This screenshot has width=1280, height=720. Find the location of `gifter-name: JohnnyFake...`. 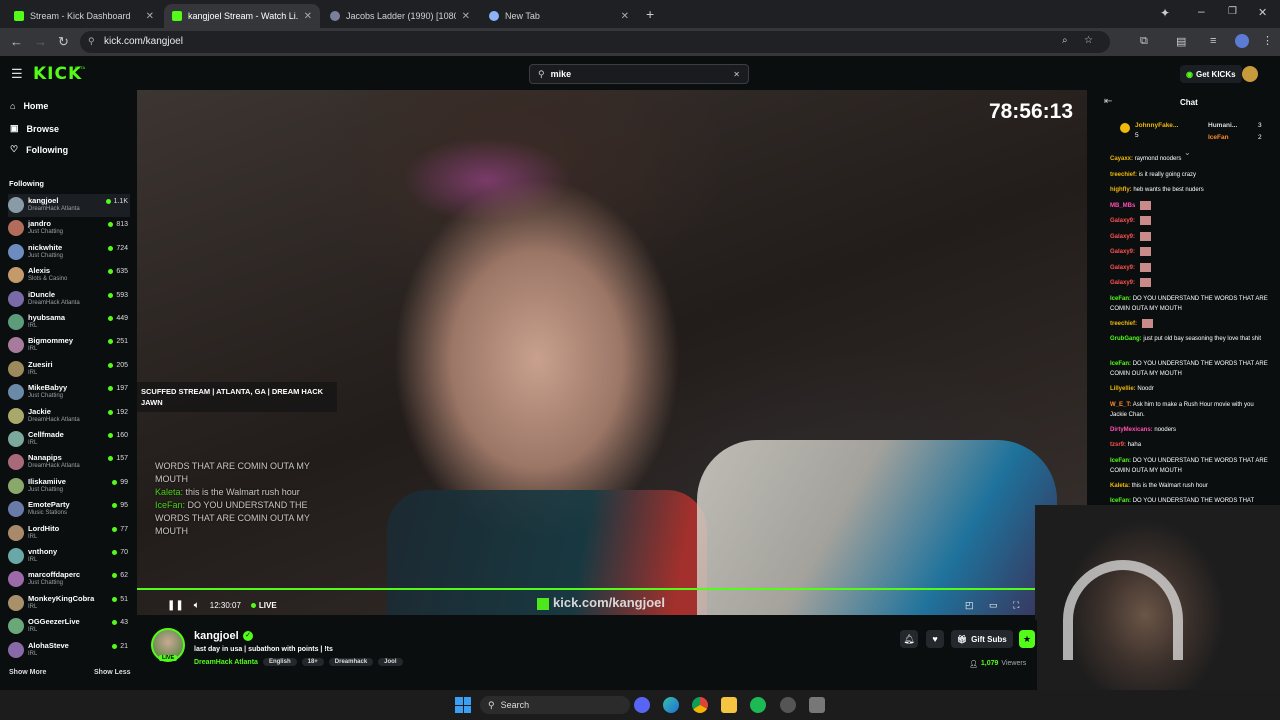

gifter-name: JohnnyFake... is located at coordinates (1156, 125).